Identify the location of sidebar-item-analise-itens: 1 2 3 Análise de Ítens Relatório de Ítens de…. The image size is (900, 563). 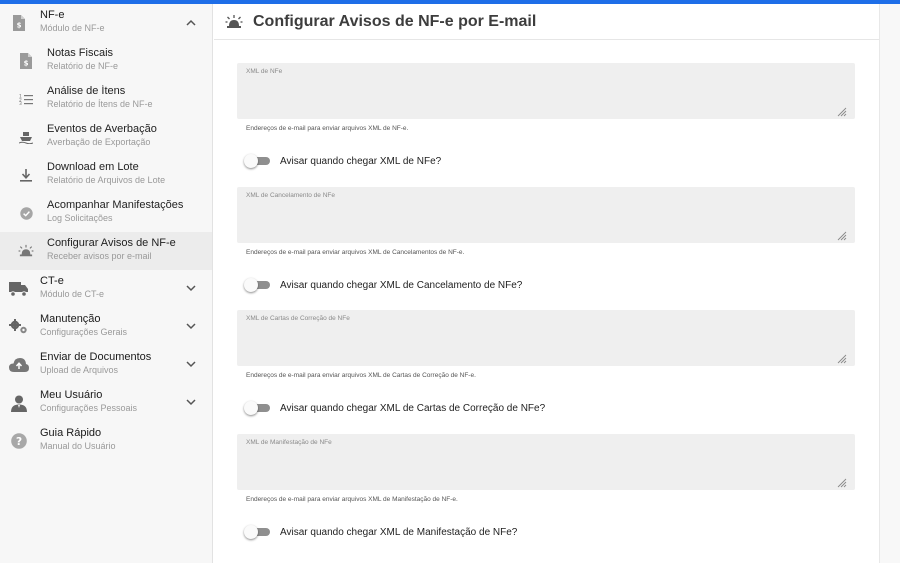
(106, 99).